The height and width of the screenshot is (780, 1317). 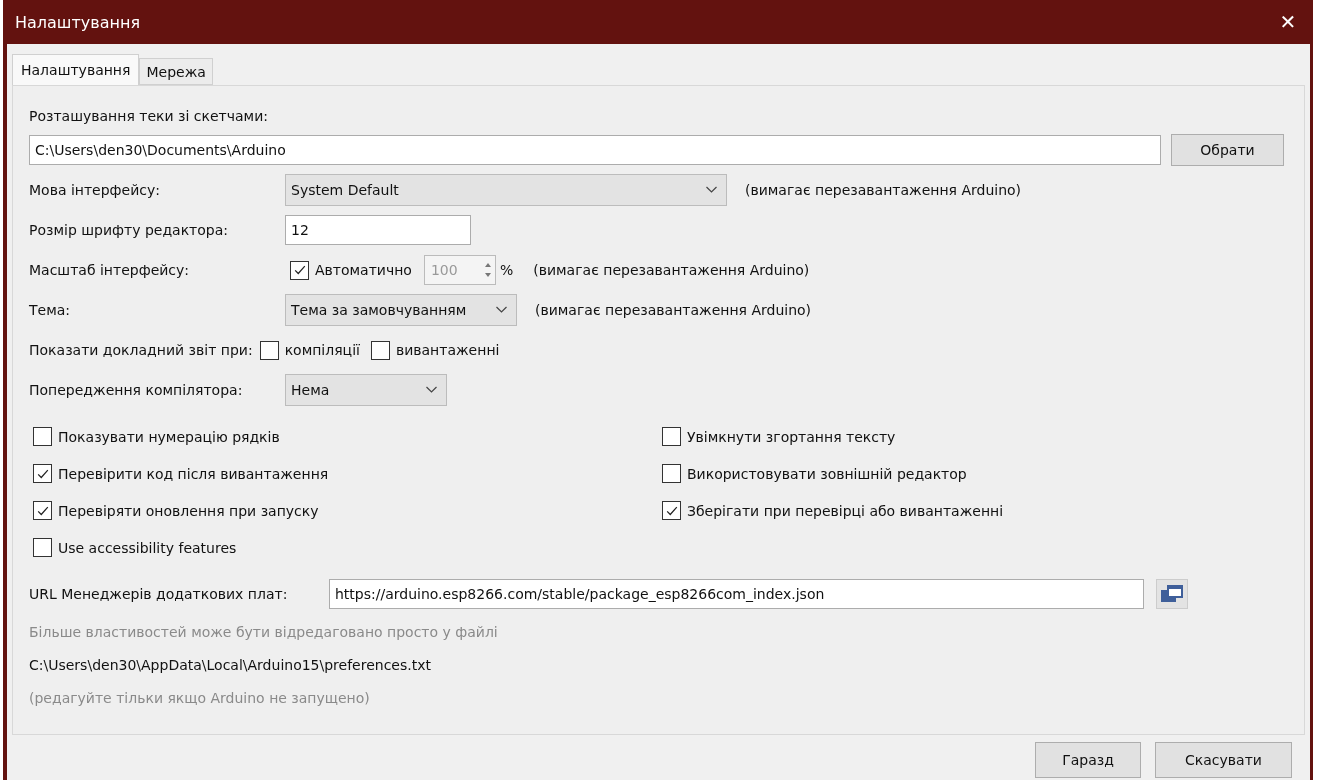 What do you see at coordinates (736, 594) in the screenshot?
I see `url-field: https://arduino.esp8266.com/stable/package_esp8266com_index.json` at bounding box center [736, 594].